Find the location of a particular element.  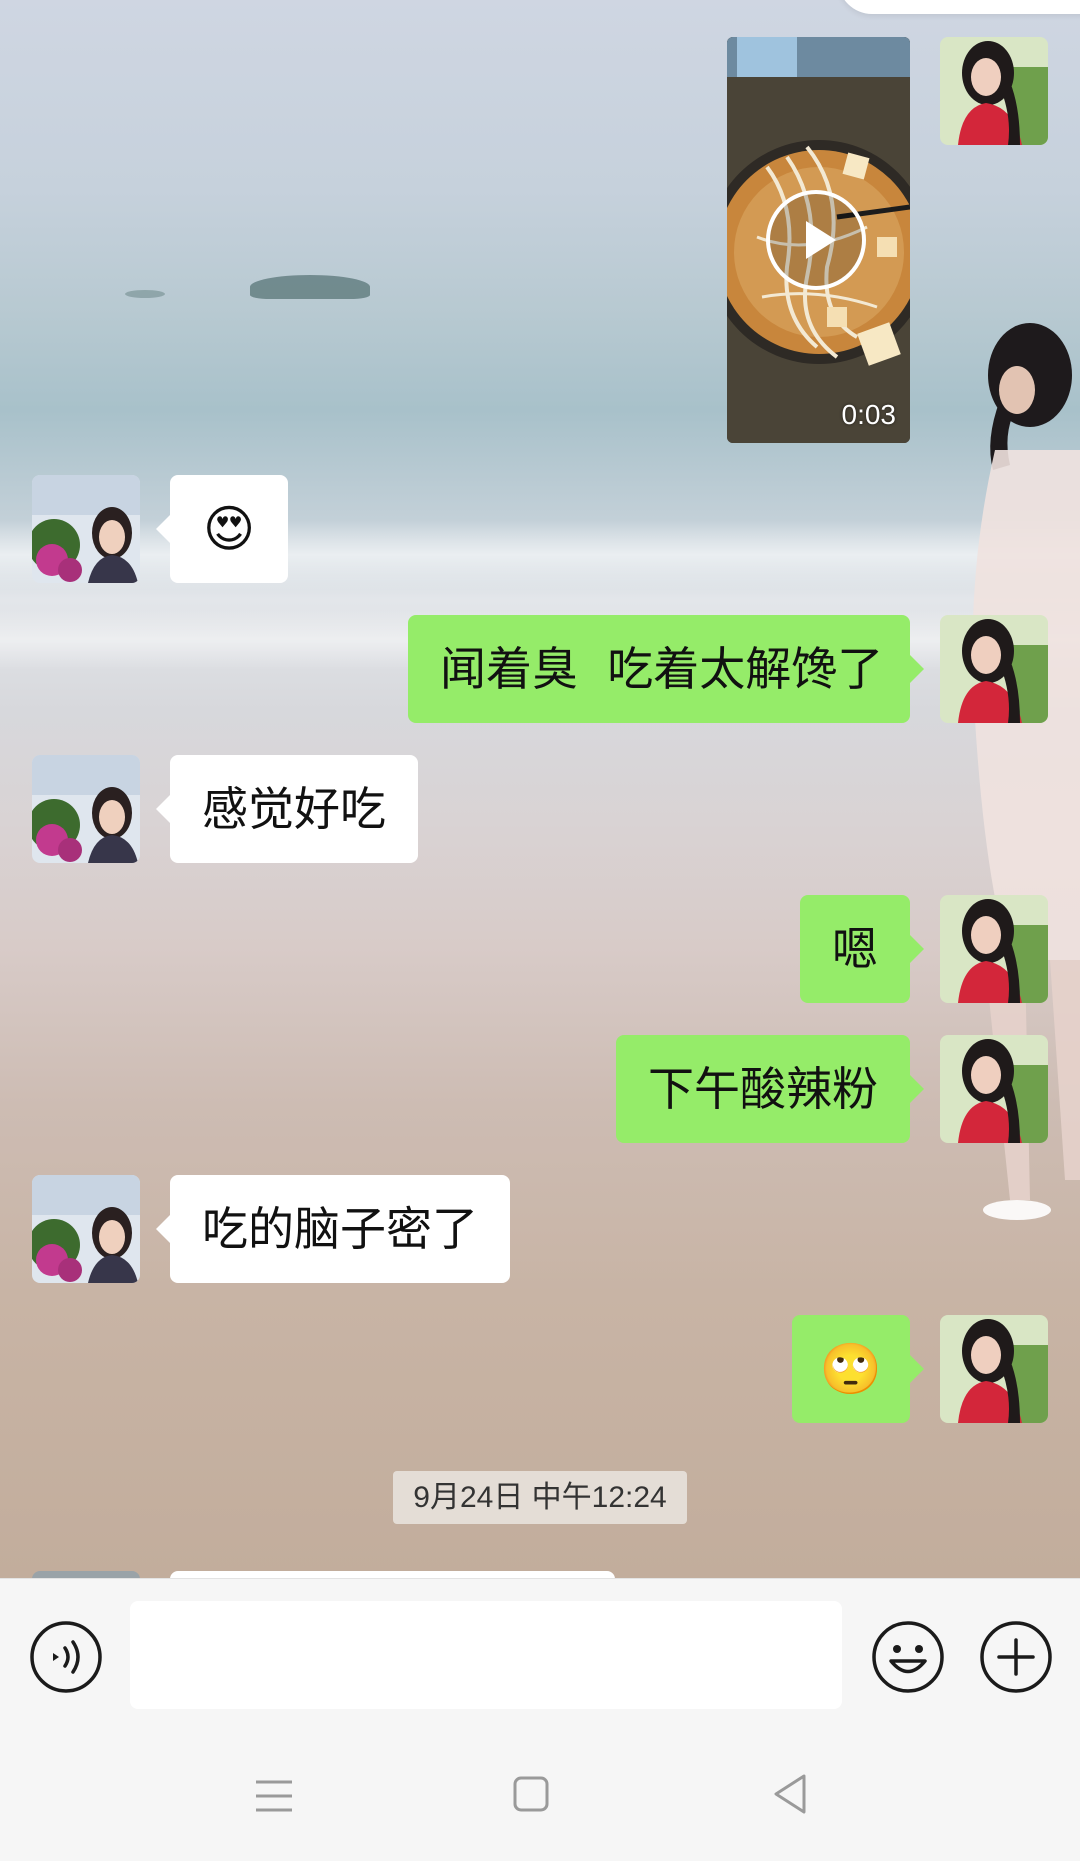

message-bubble-received: 吃的脑子密了 is located at coordinates (333, 1229).